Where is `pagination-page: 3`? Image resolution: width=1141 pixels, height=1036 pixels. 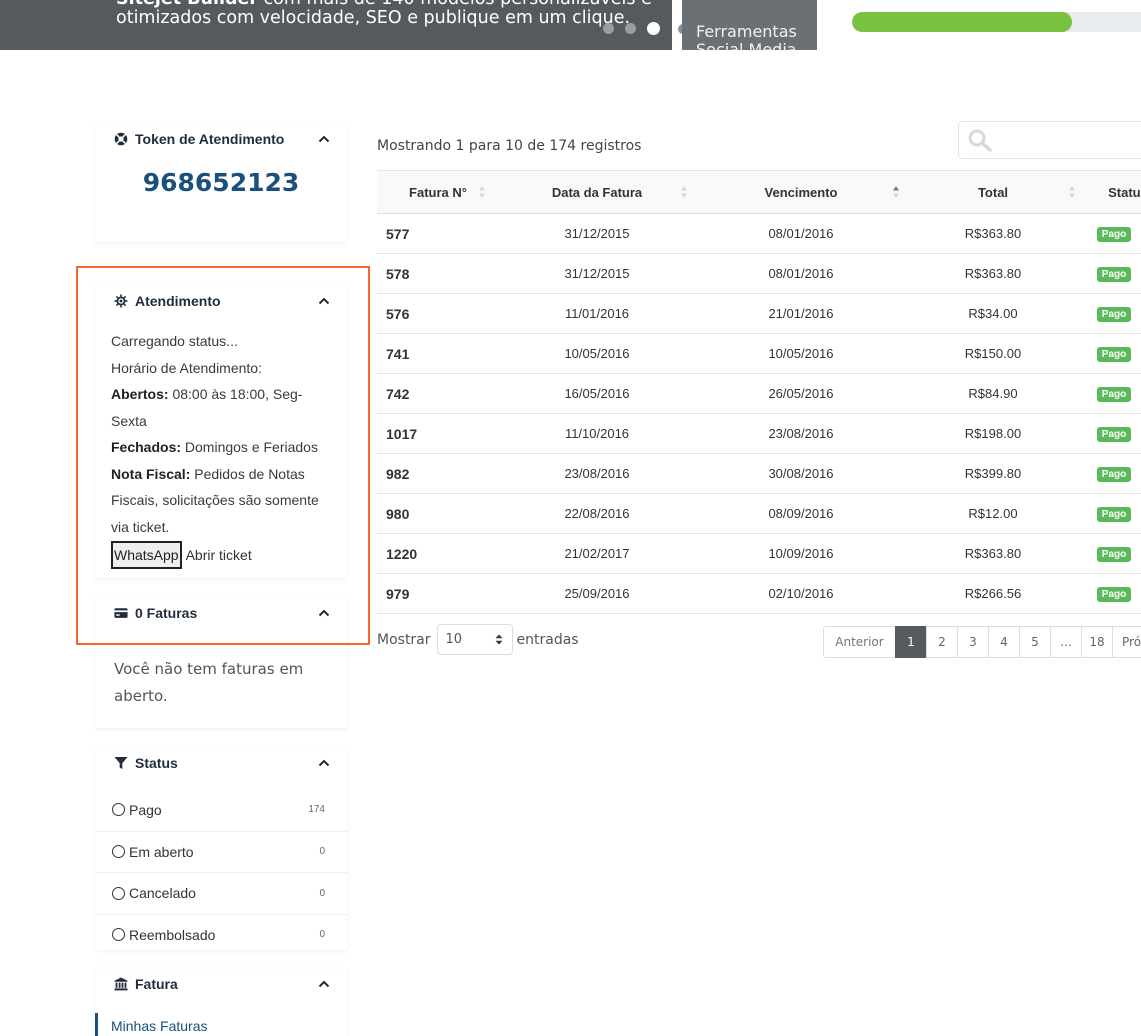 pagination-page: 3 is located at coordinates (973, 642).